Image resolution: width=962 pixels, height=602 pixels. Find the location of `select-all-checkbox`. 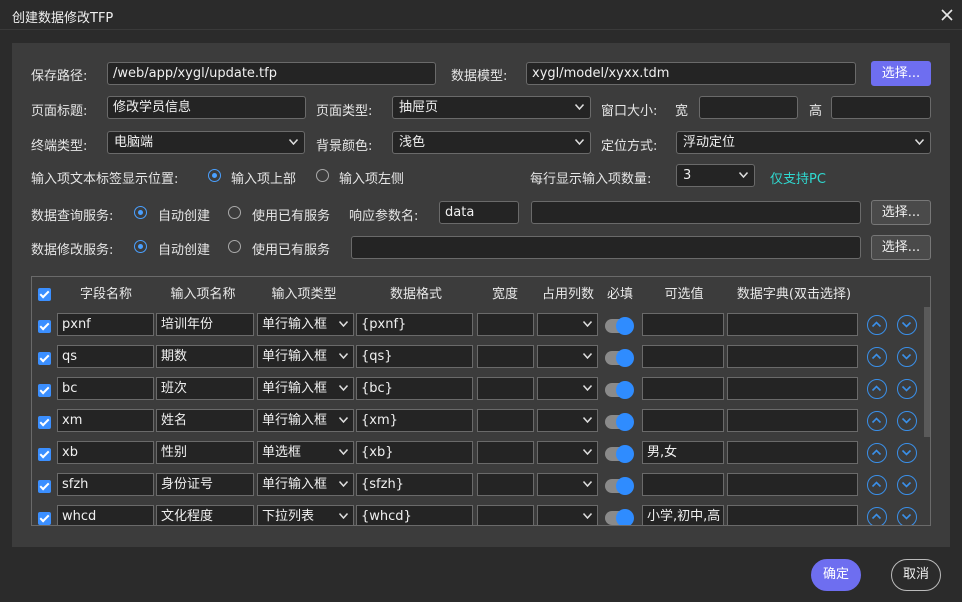

select-all-checkbox is located at coordinates (44, 294).